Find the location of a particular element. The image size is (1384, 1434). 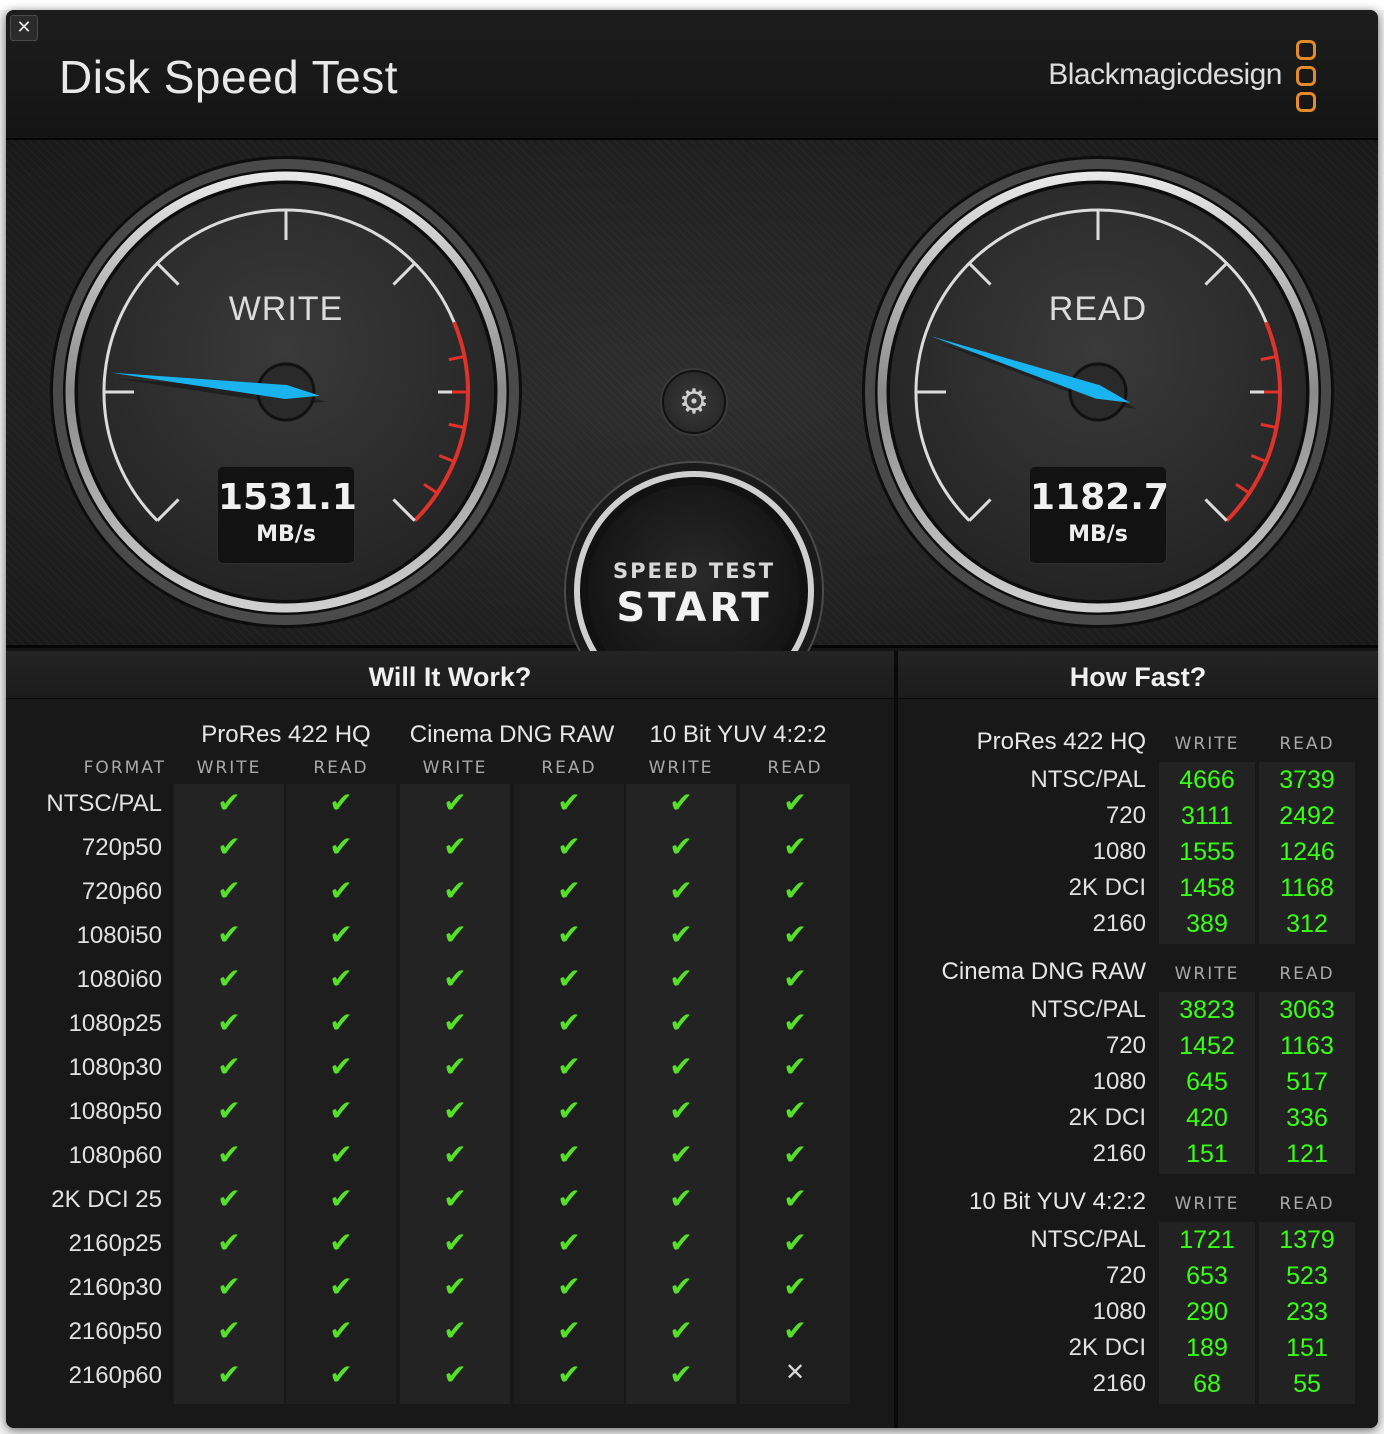

write-speed-unit: MB/s is located at coordinates (286, 534).